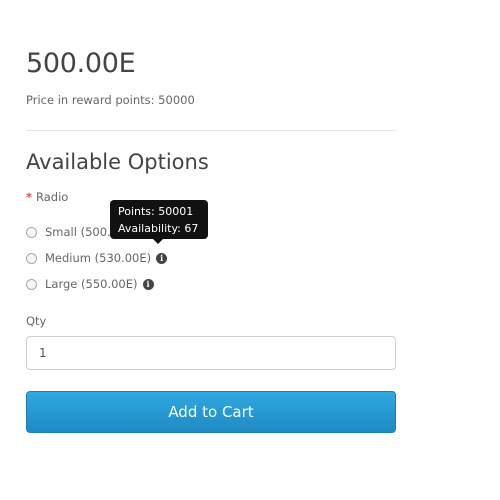 Image resolution: width=500 pixels, height=500 pixels. What do you see at coordinates (158, 241) in the screenshot?
I see `tooltip-arrow` at bounding box center [158, 241].